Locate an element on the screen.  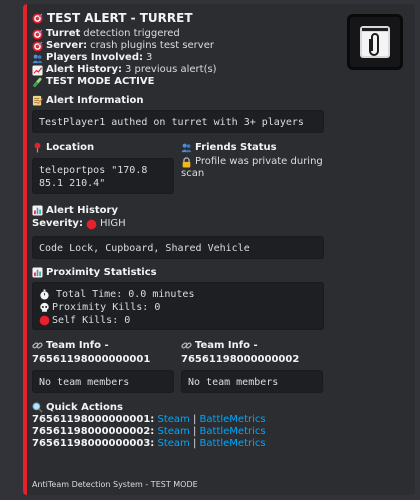
embed-footer: AntiTeam Detection System - TEST MODE is located at coordinates (115, 484).